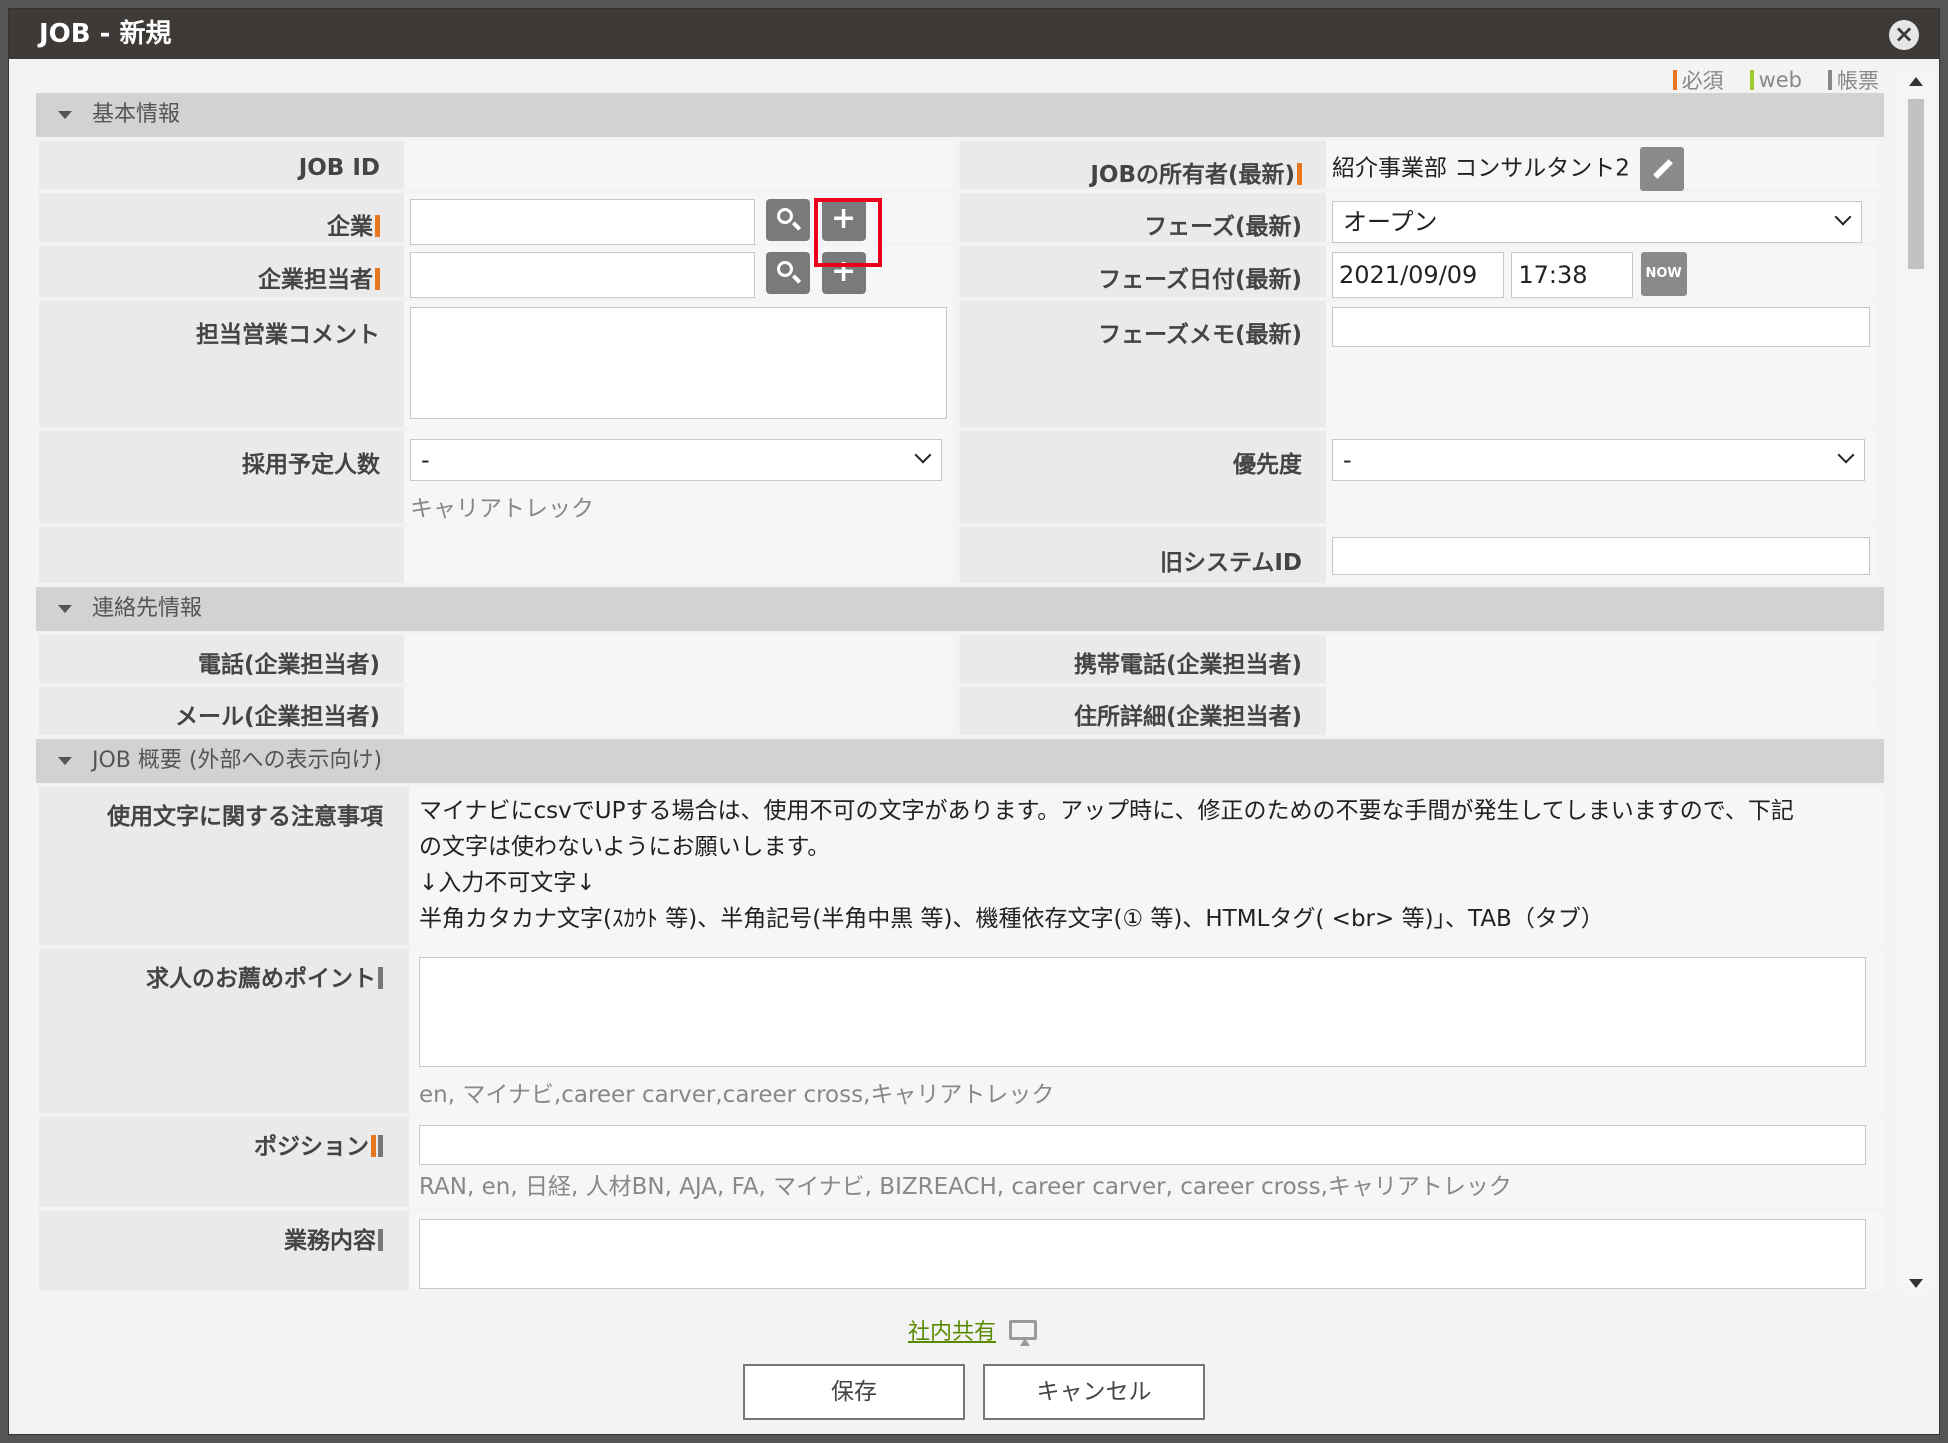  Describe the element at coordinates (224, 1251) in the screenshot. I see `duties-label: 業務内容` at that location.